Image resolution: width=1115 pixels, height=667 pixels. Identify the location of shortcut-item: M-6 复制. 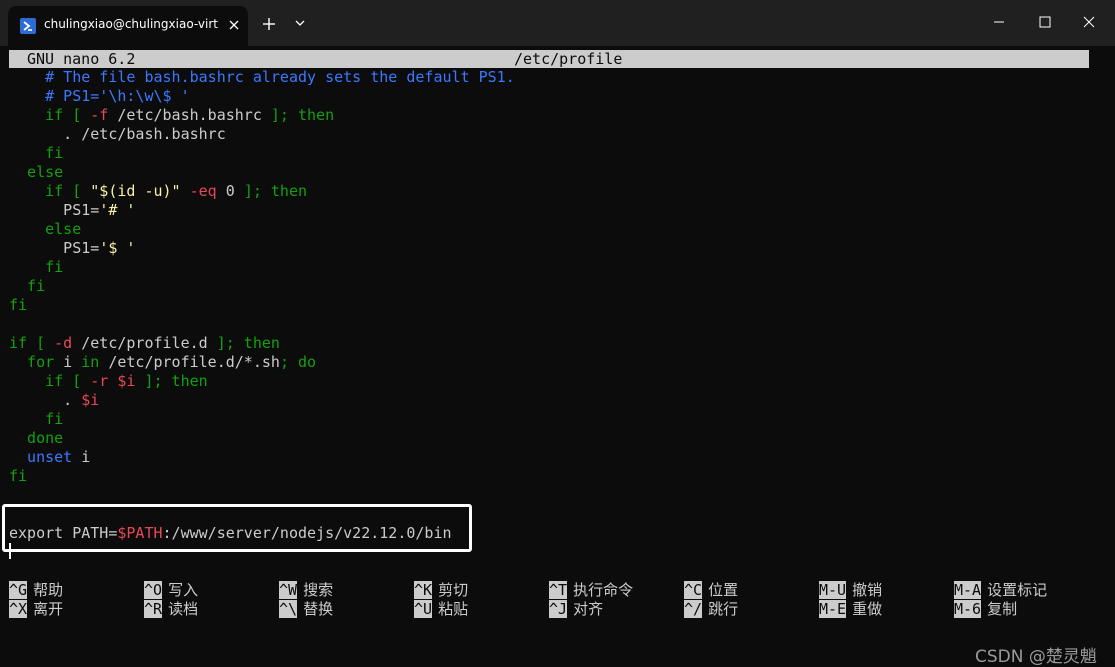
(985, 609).